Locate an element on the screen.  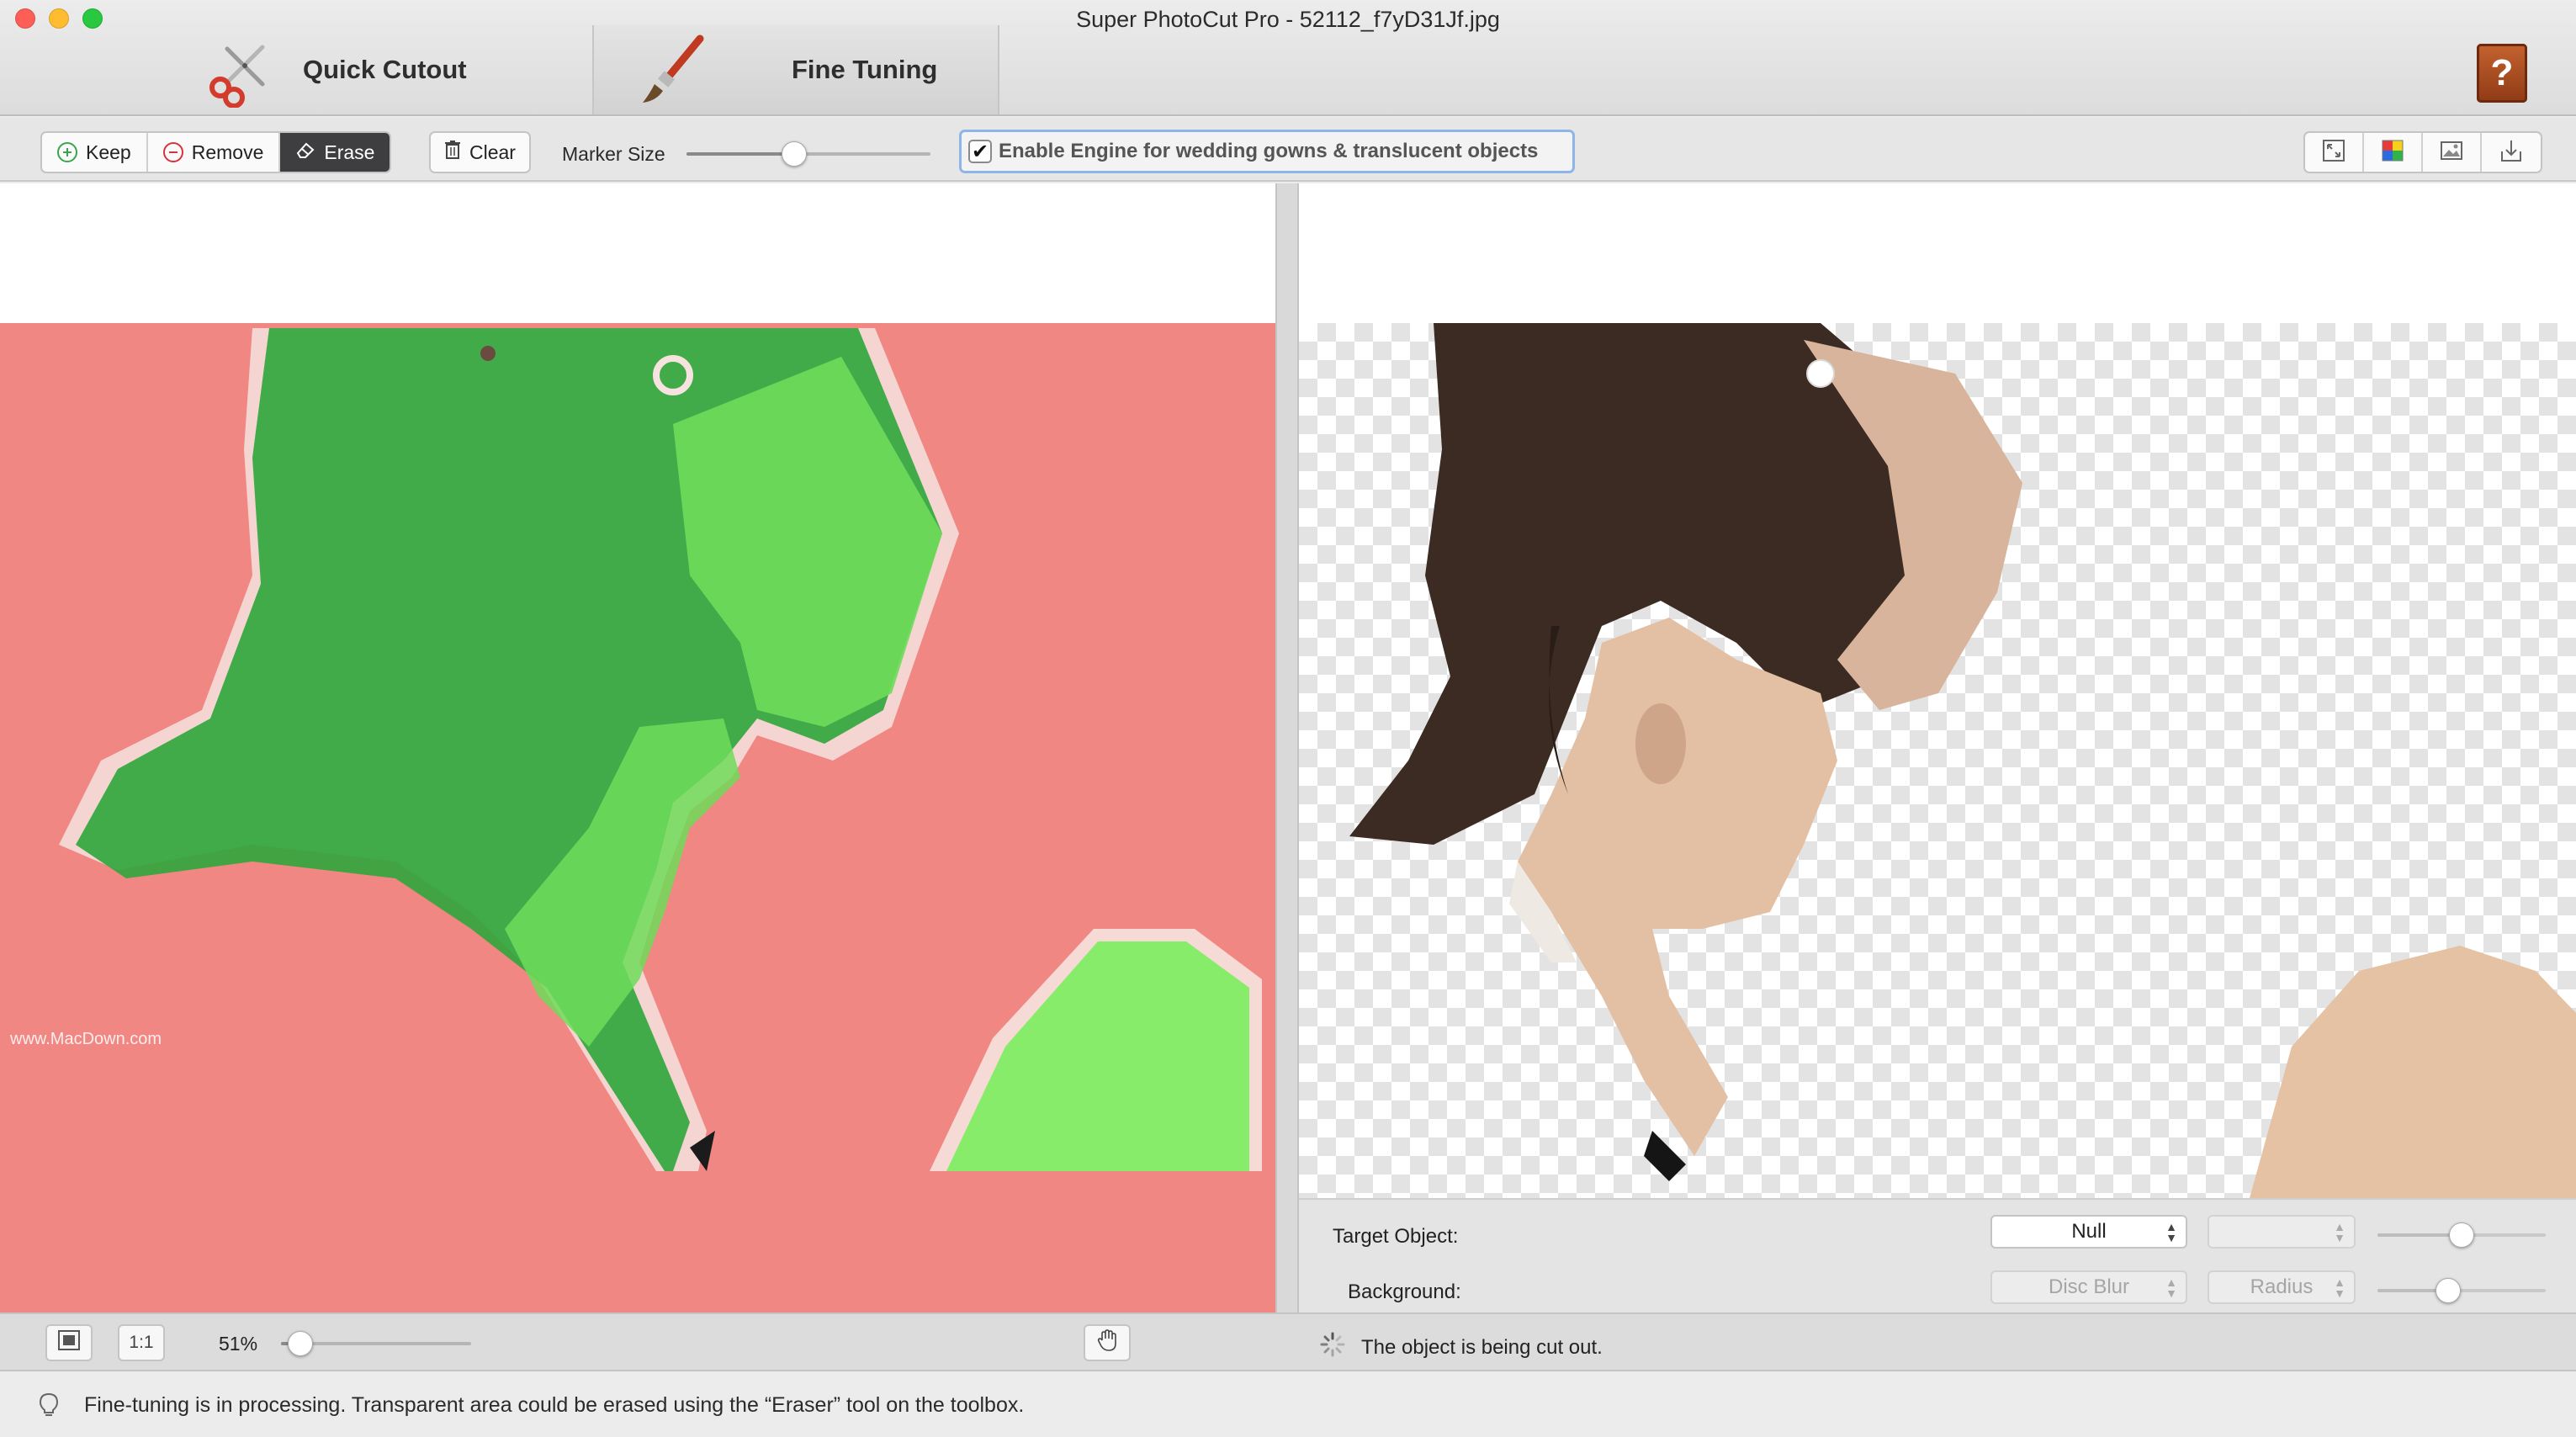
background-value: Disc Blur is located at coordinates (2088, 1286).